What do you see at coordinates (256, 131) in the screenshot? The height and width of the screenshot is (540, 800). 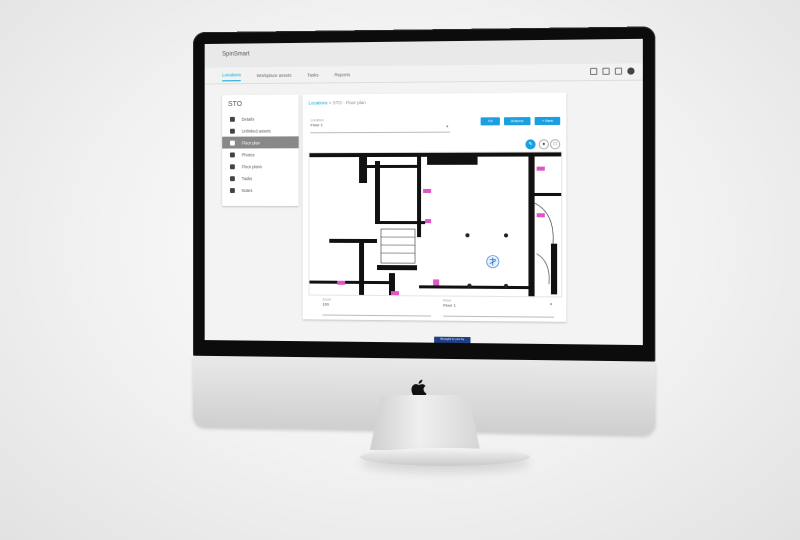 I see `sidebar-item-label: Unlinked assets` at bounding box center [256, 131].